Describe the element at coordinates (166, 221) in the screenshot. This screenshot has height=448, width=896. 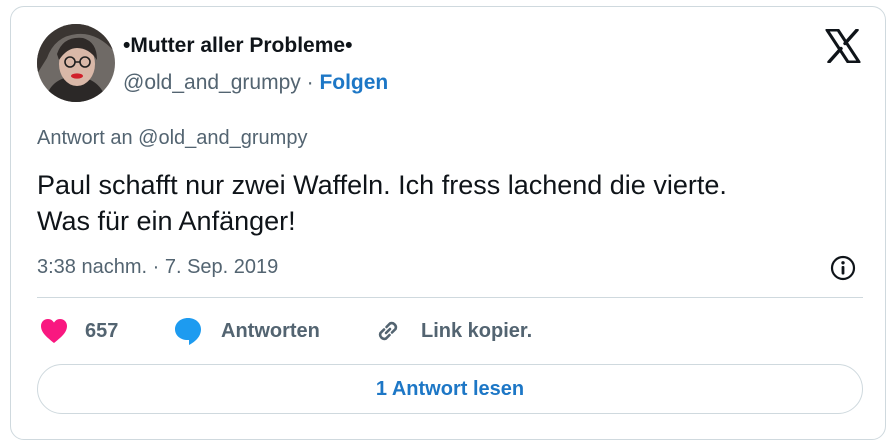
I see `tweet-text-line-2: Was für ein Anfänger!` at that location.